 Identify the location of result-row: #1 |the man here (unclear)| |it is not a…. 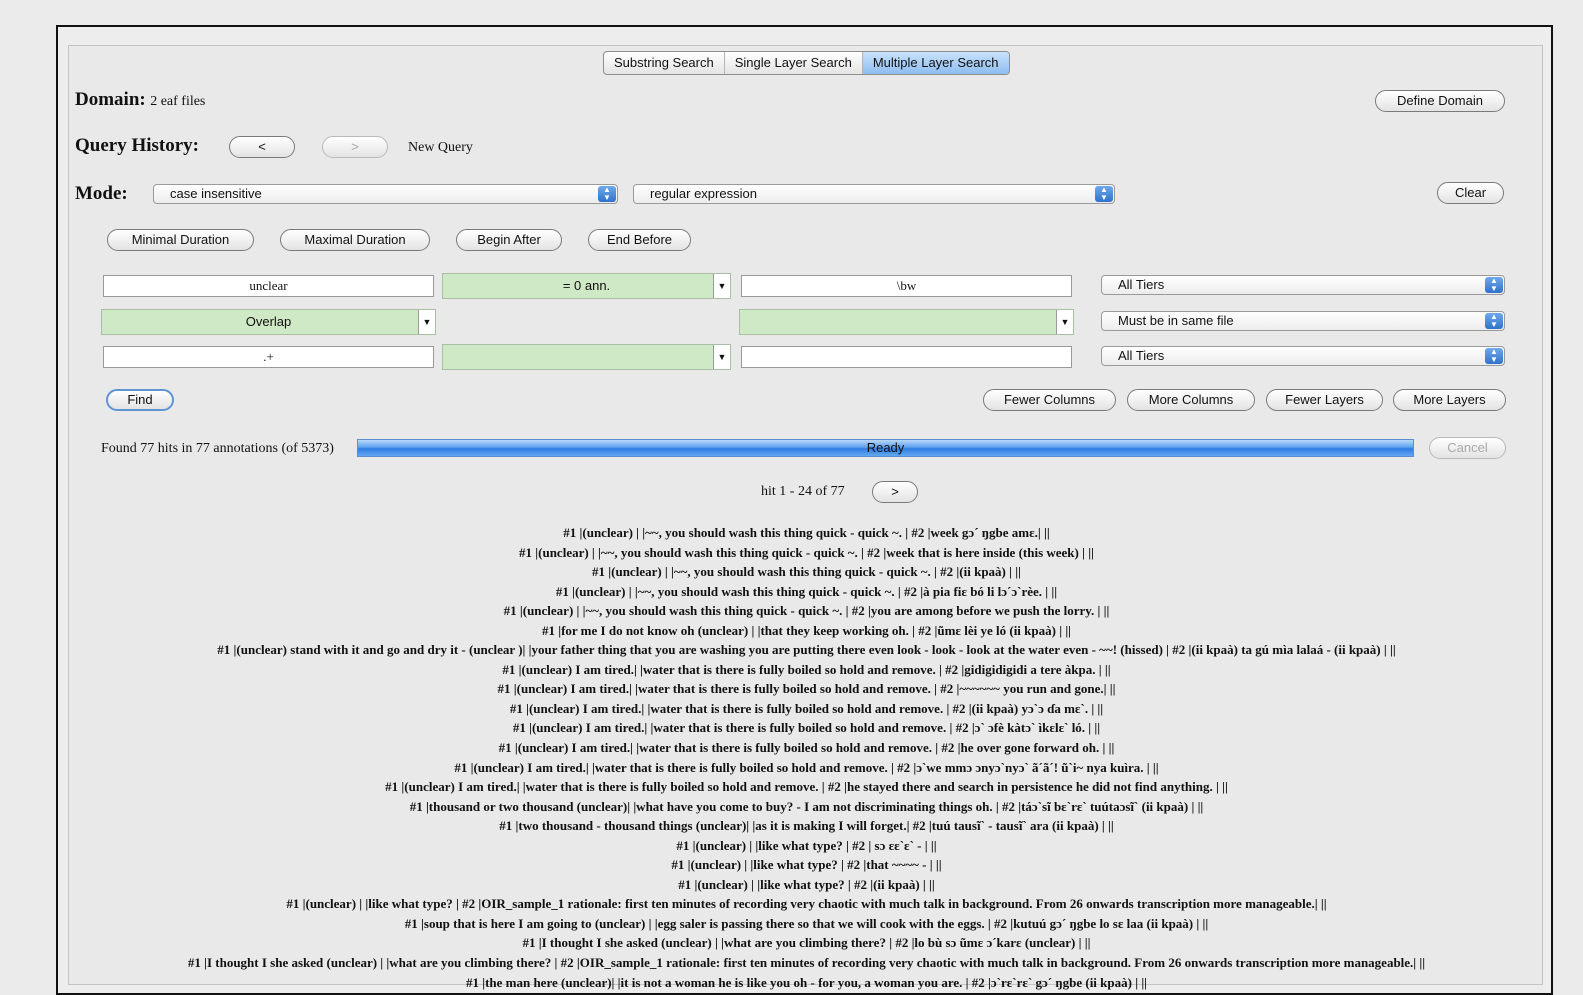
(806, 983).